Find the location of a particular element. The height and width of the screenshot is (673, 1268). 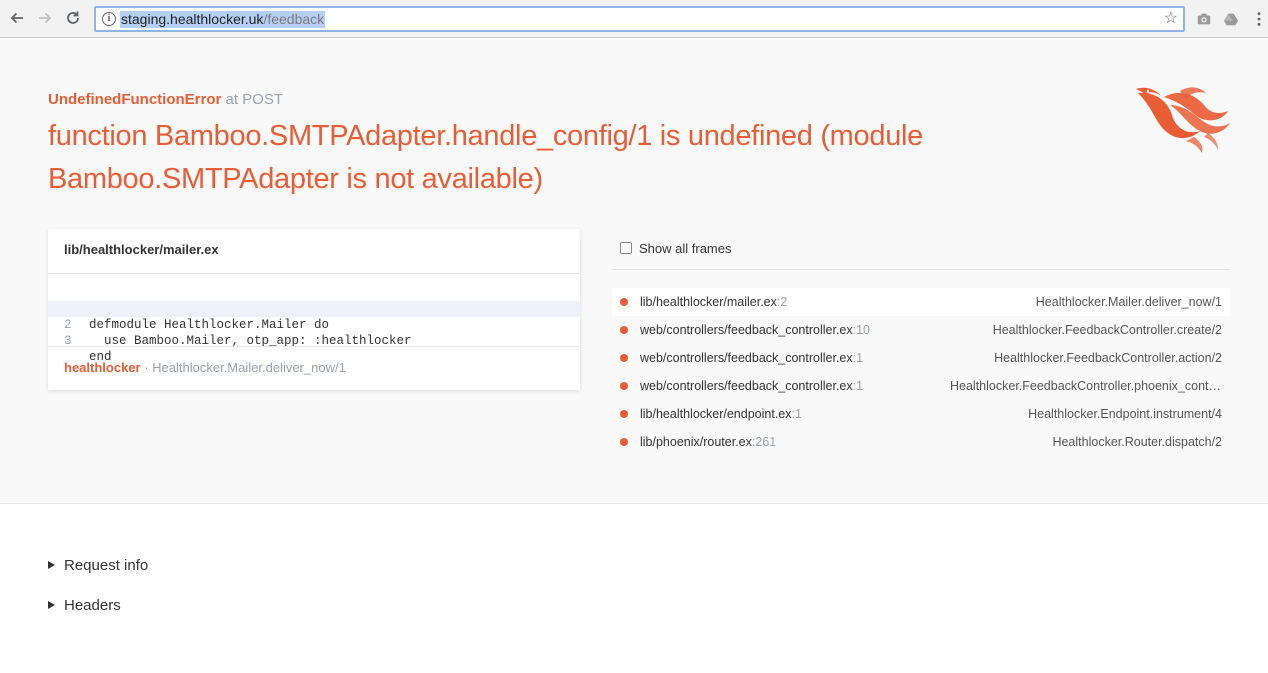

frame-line: :2 is located at coordinates (782, 302).